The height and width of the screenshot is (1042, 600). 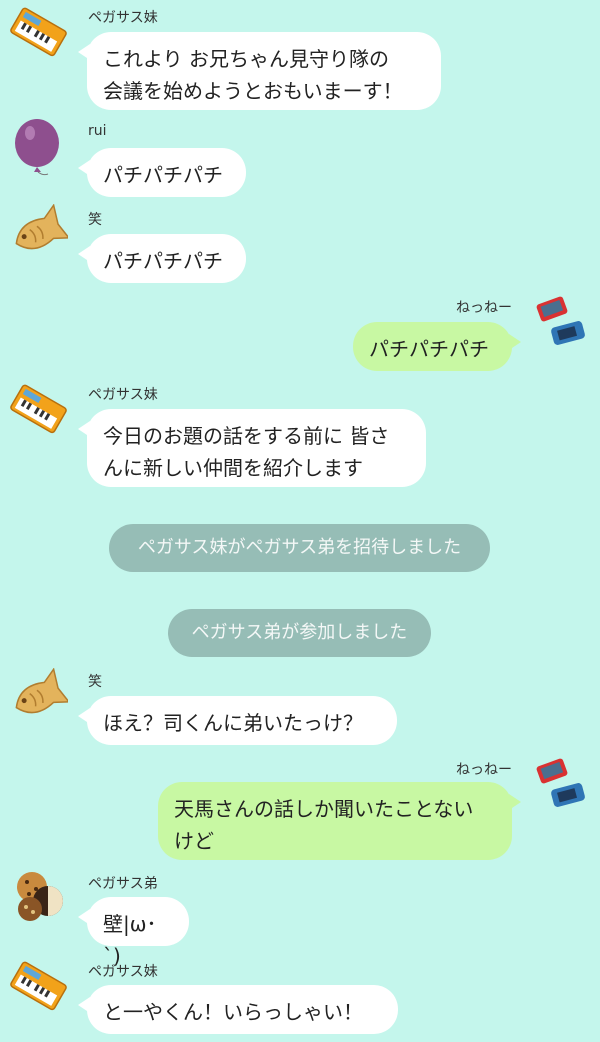 I want to click on cookies-icon, so click(x=39, y=896).